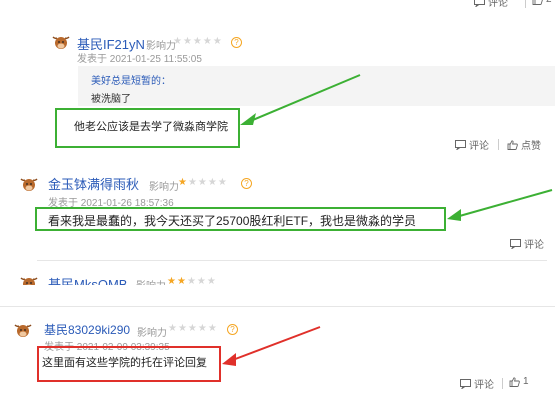 The image size is (555, 411). What do you see at coordinates (454, 215) in the screenshot?
I see `arrow-green-2-head` at bounding box center [454, 215].